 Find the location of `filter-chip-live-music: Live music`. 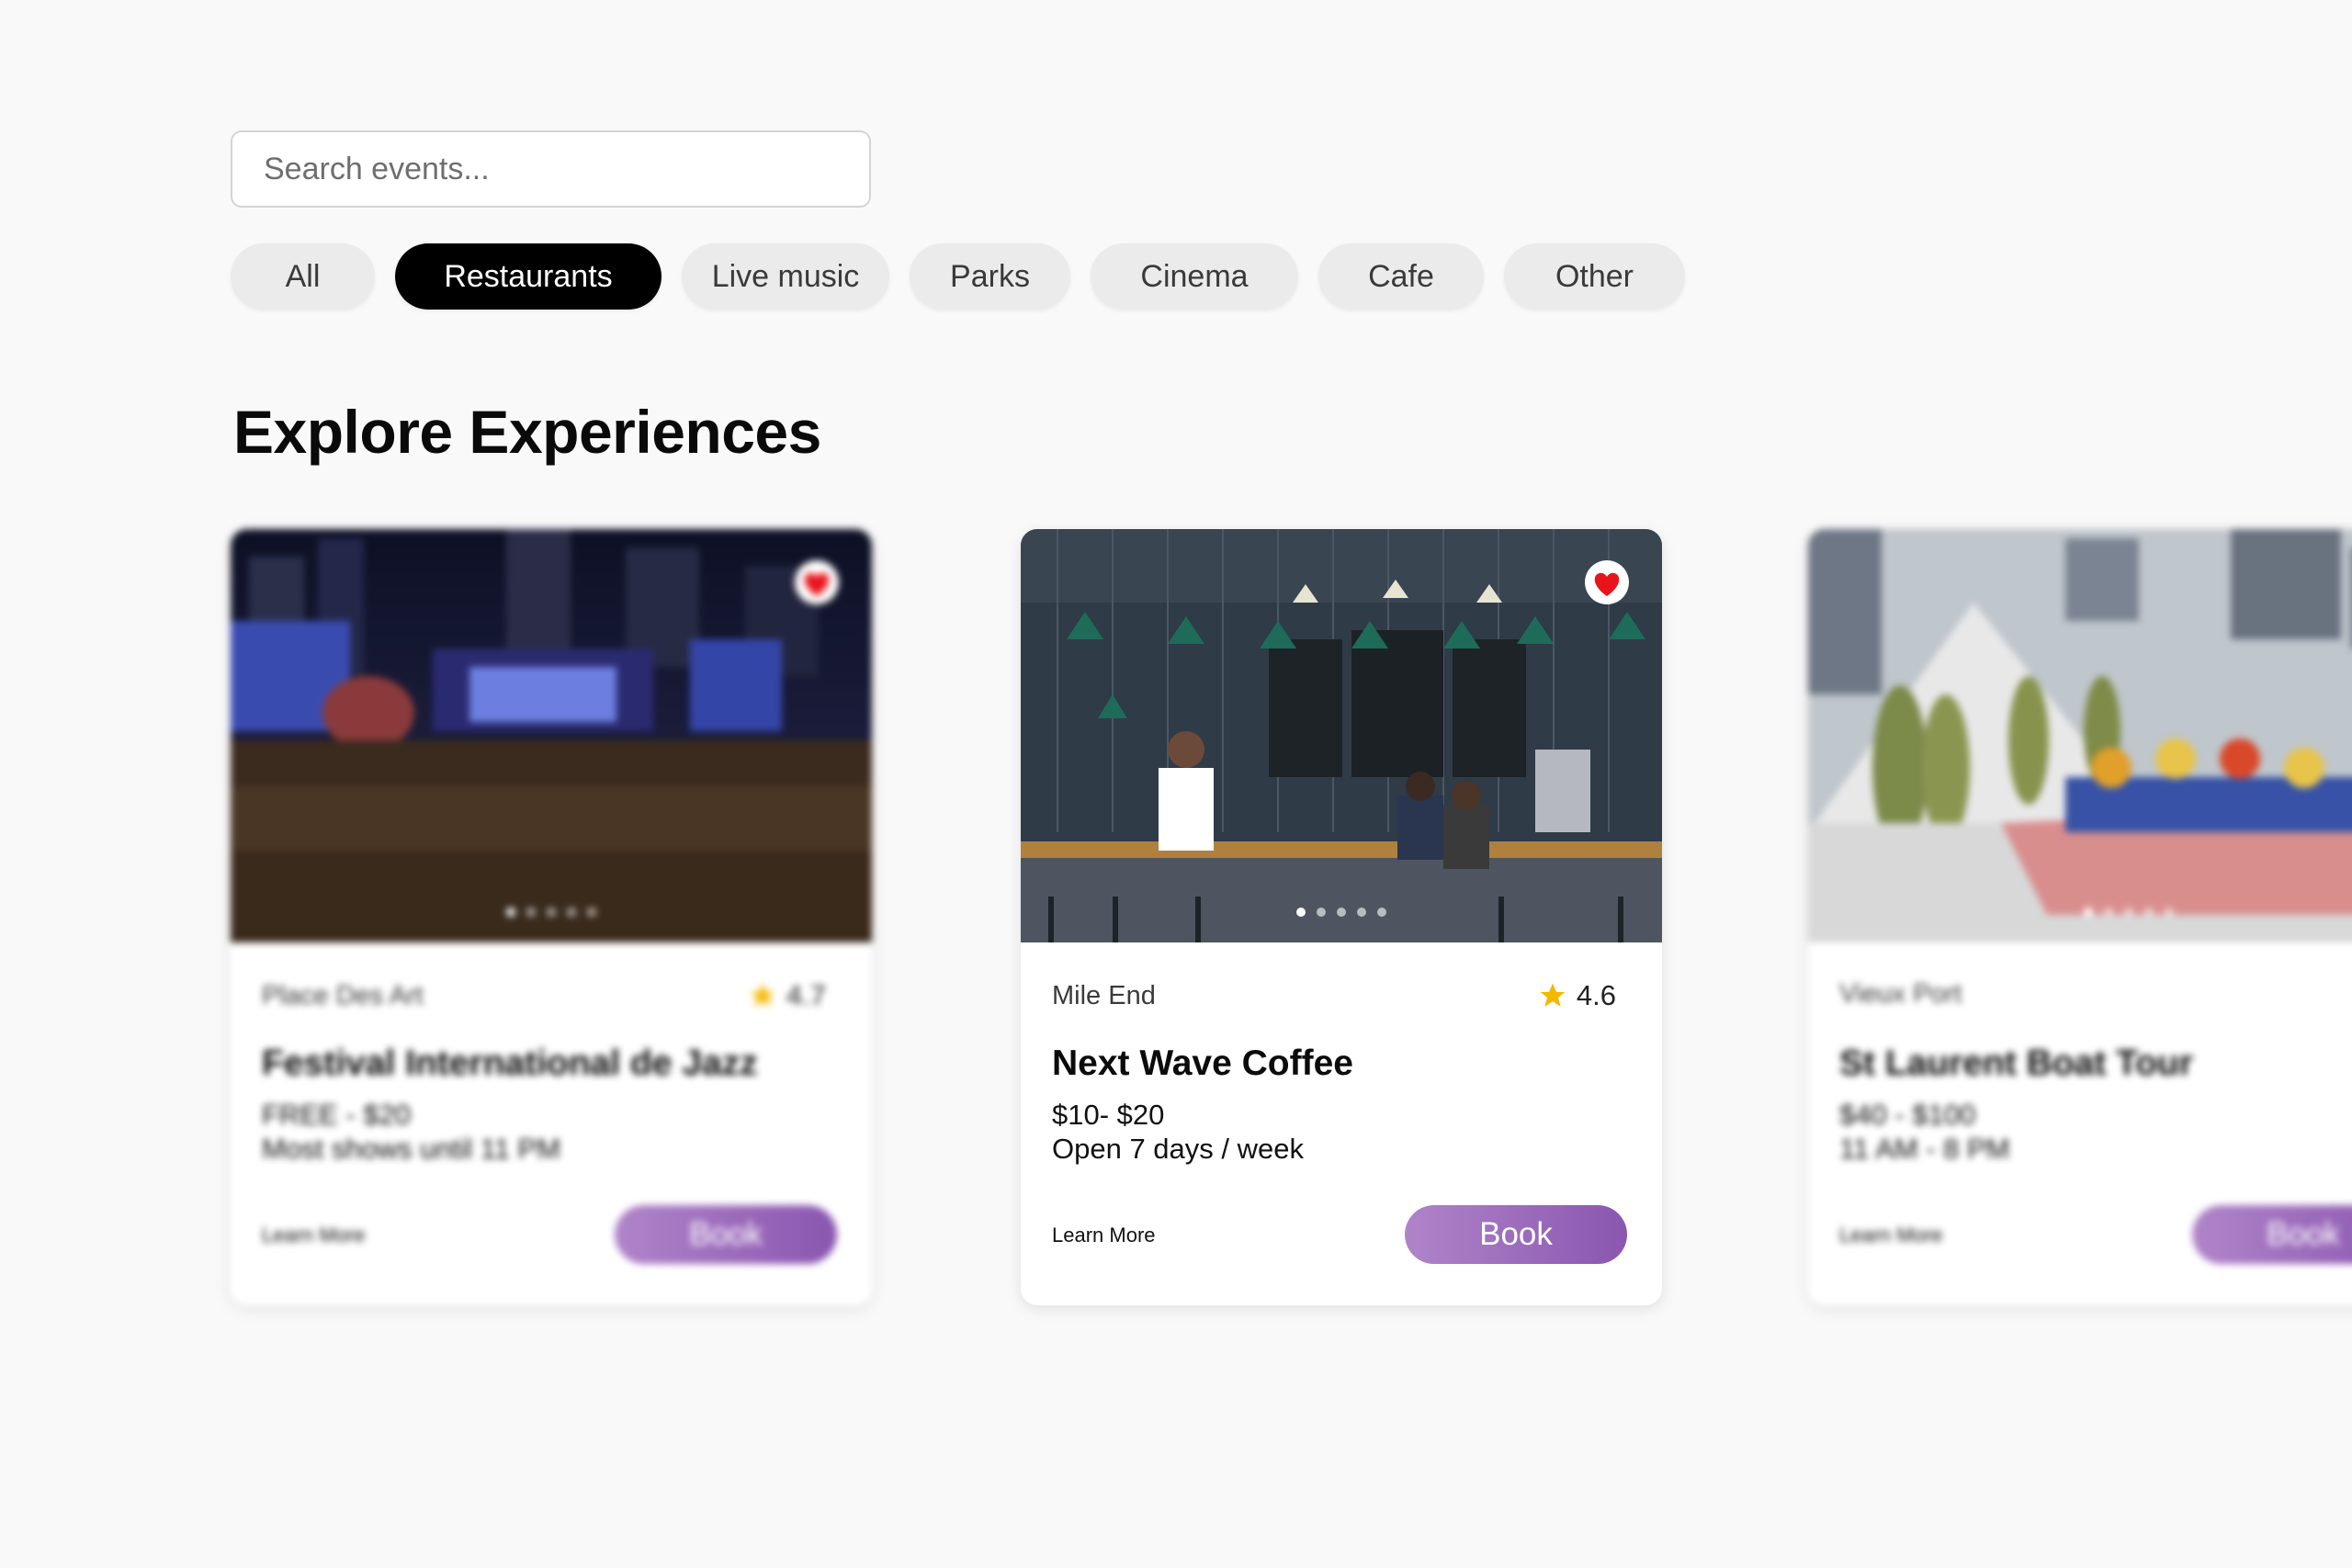

filter-chip-live-music: Live music is located at coordinates (786, 276).